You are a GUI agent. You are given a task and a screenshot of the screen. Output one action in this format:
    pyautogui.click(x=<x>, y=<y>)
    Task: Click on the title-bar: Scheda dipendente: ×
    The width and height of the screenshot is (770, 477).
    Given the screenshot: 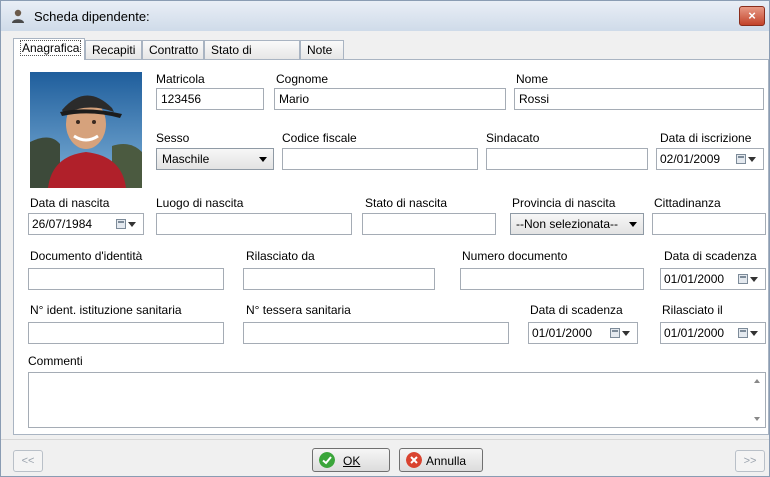 What is the action you would take?
    pyautogui.click(x=385, y=16)
    